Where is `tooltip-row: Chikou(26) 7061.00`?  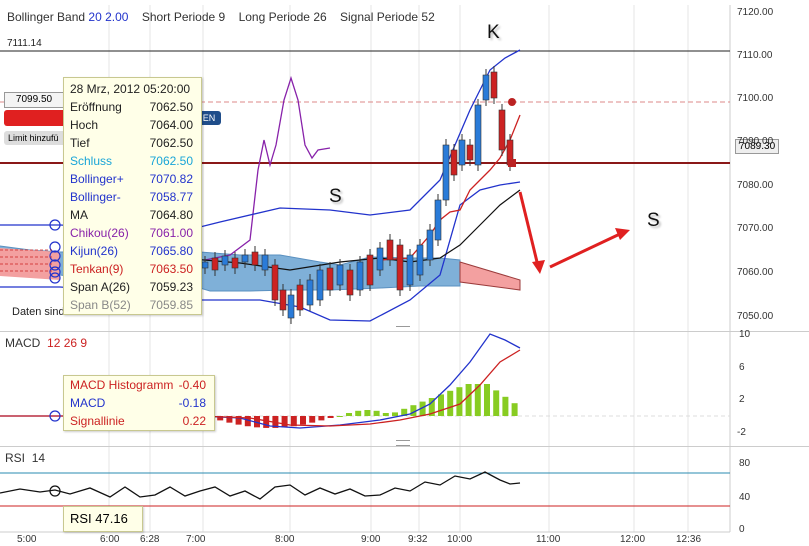 tooltip-row: Chikou(26) 7061.00 is located at coordinates (132, 233).